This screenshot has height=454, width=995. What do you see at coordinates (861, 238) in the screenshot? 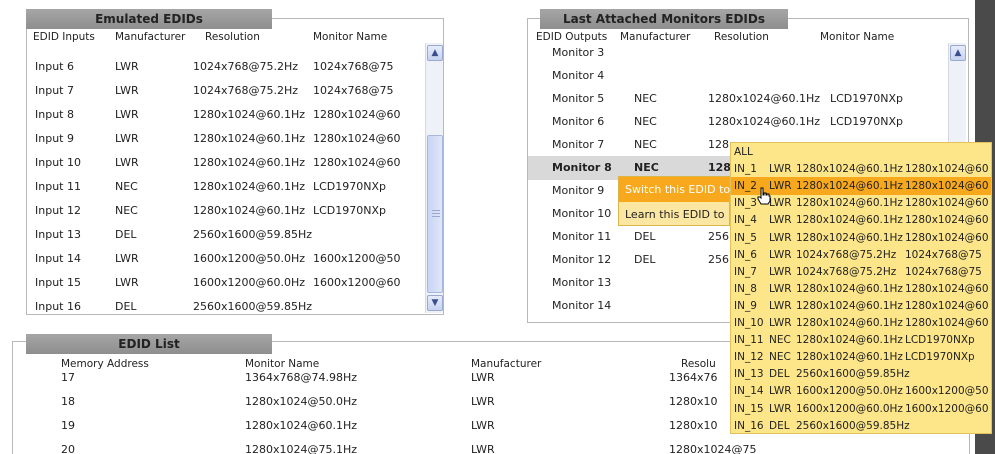
I see `dropdown-item: IN_5 LWR 1280x1024@60.1Hz 1280x1024@60` at bounding box center [861, 238].